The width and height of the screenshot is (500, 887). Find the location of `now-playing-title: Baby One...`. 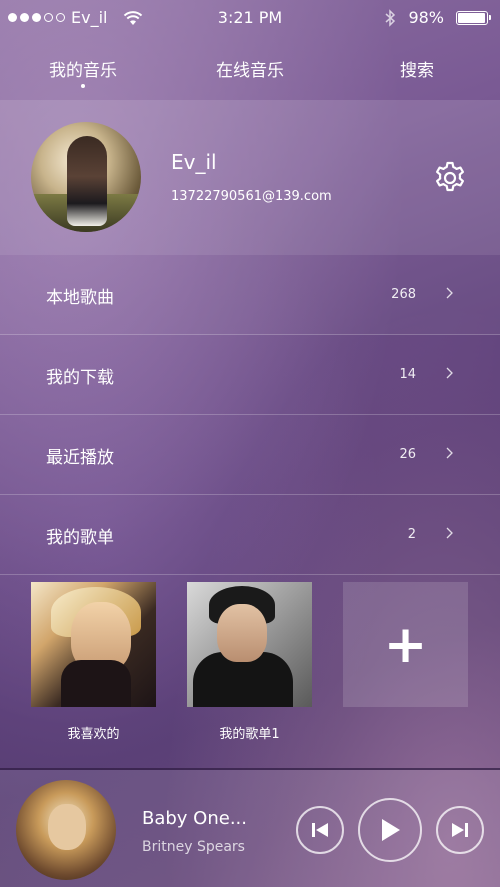

now-playing-title: Baby One... is located at coordinates (194, 818).